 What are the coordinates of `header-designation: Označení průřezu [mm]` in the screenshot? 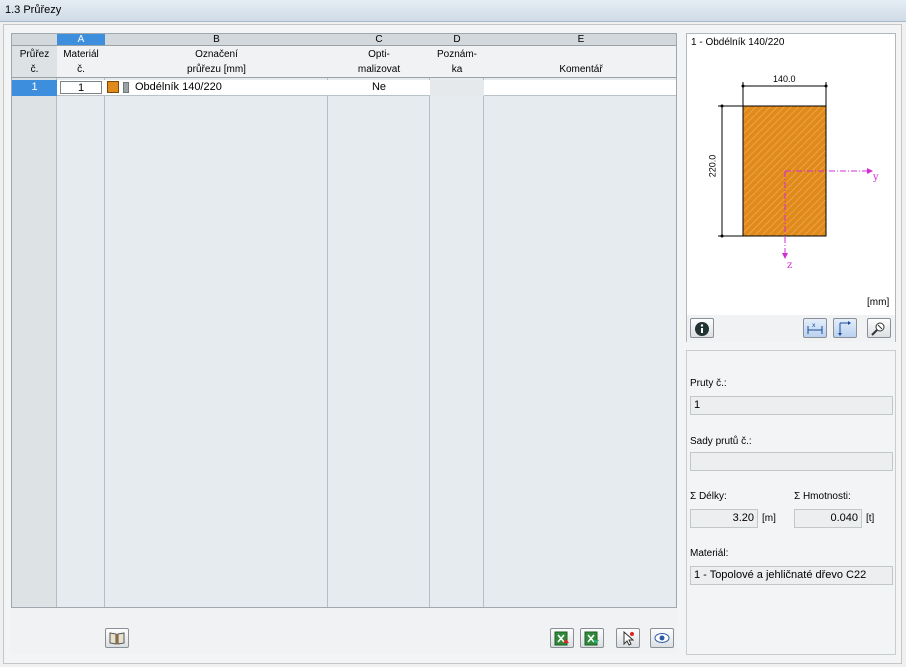 It's located at (216, 62).